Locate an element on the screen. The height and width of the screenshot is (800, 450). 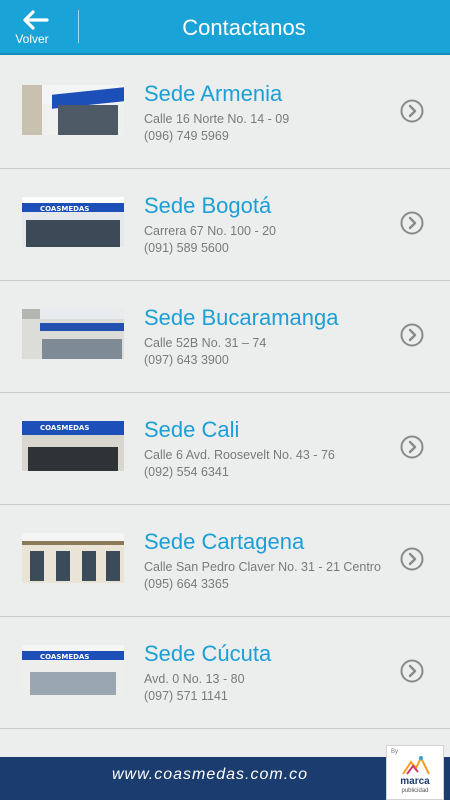
location-name: Sede Cartagena is located at coordinates (224, 541).